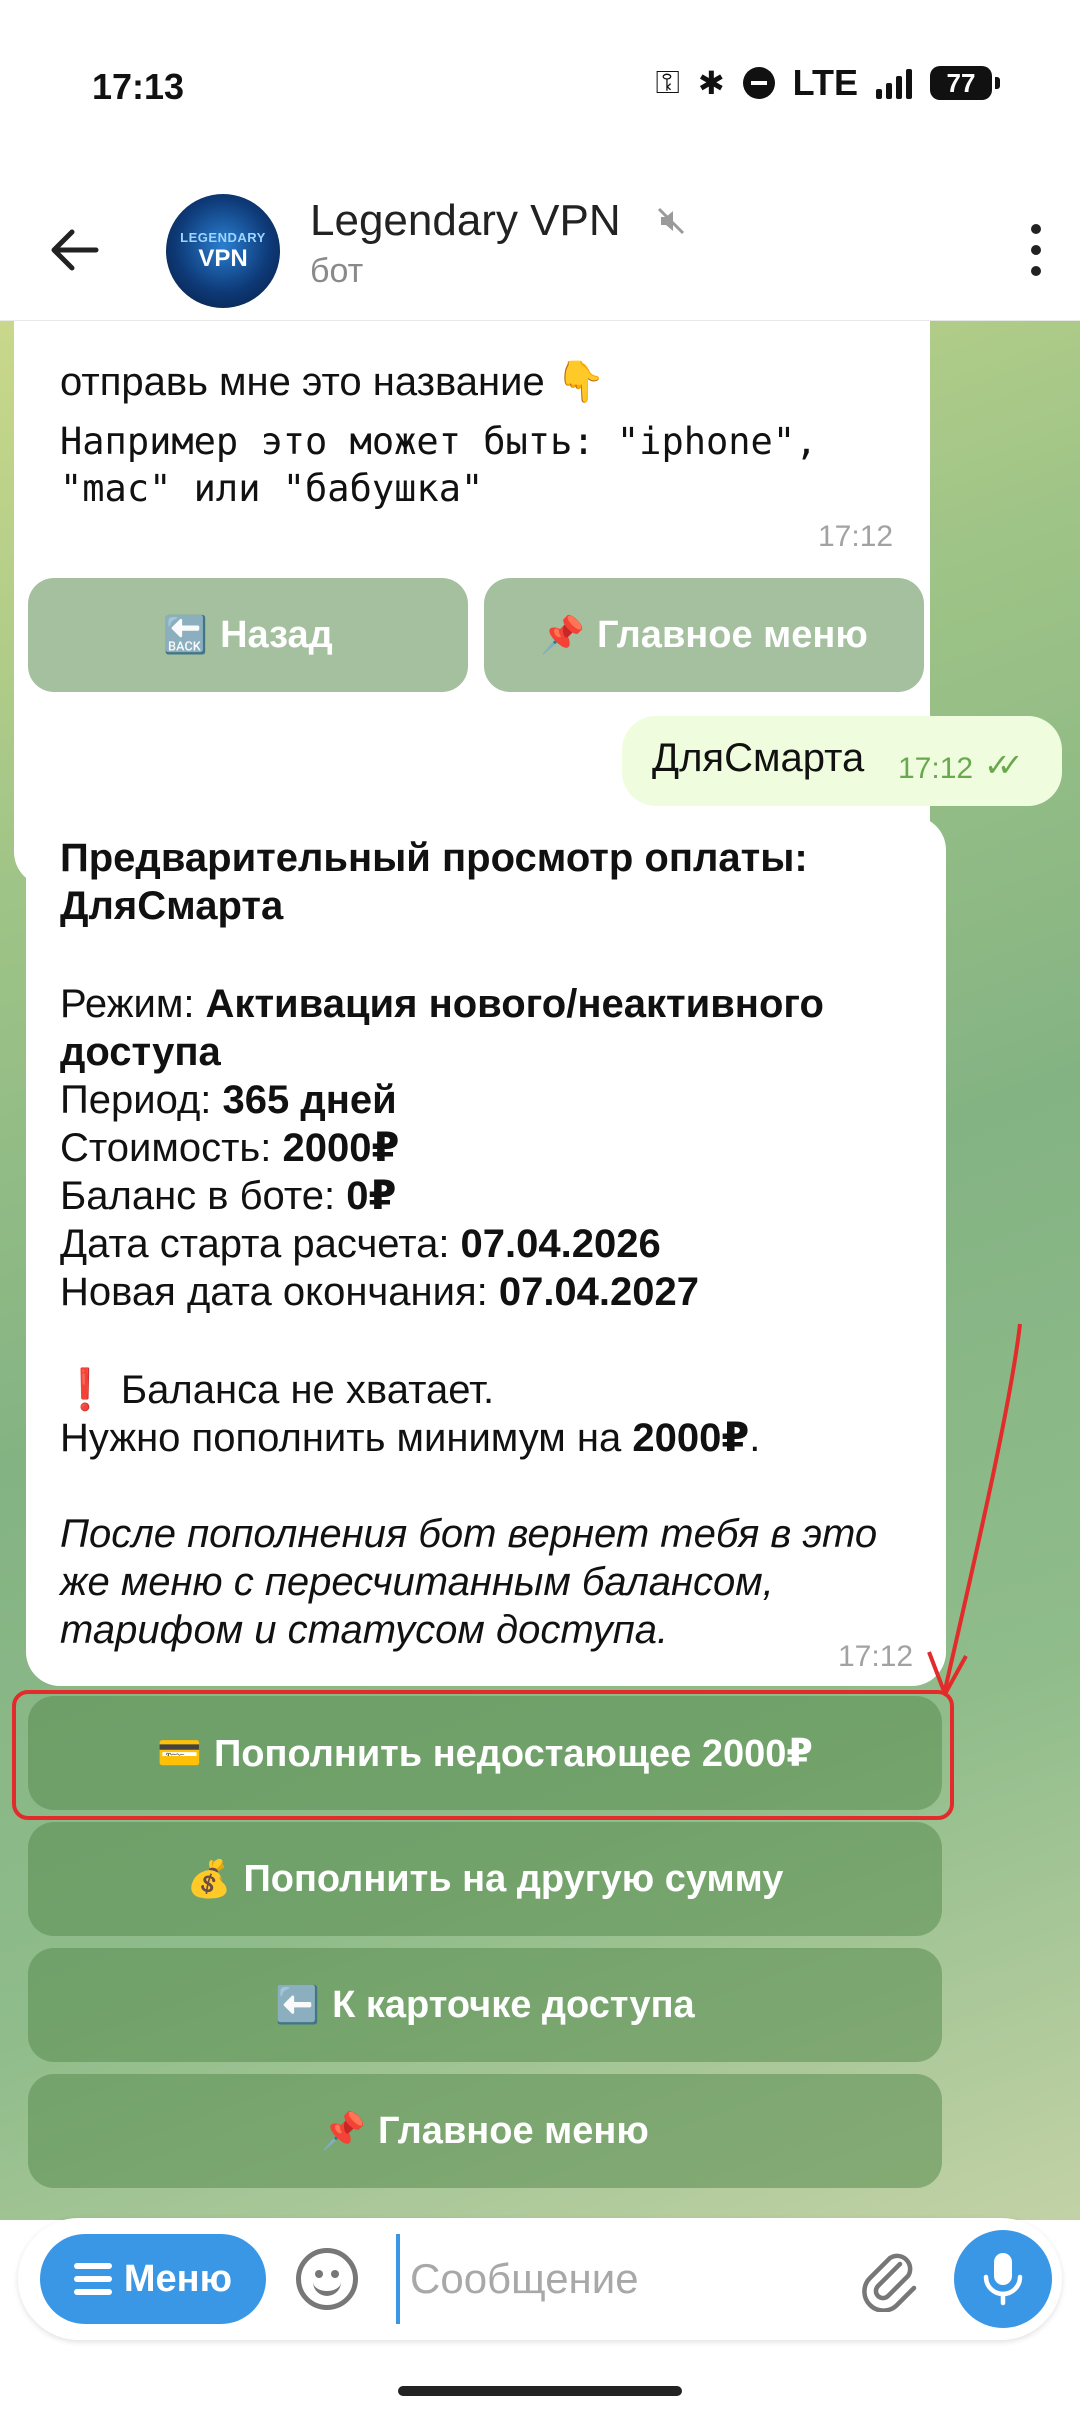 The height and width of the screenshot is (2424, 1080). Describe the element at coordinates (894, 83) in the screenshot. I see `signal-icon` at that location.